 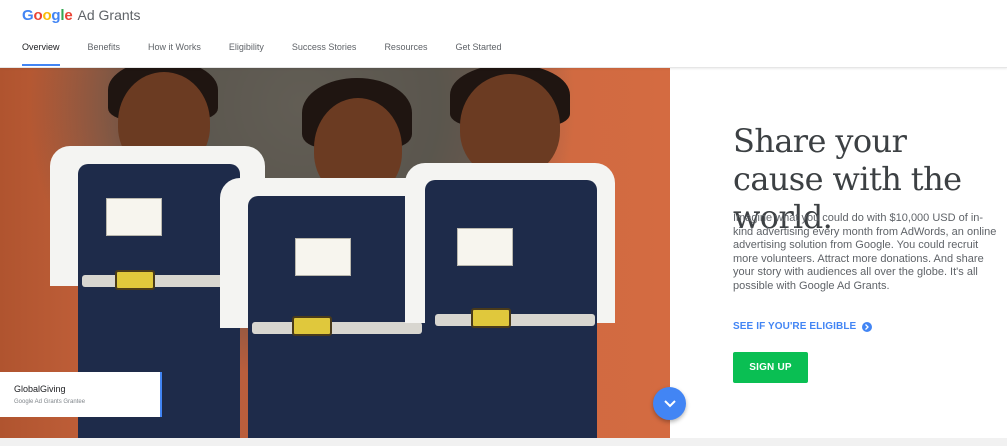 What do you see at coordinates (246, 54) in the screenshot?
I see `nav-item-eligibility: Eligibility` at bounding box center [246, 54].